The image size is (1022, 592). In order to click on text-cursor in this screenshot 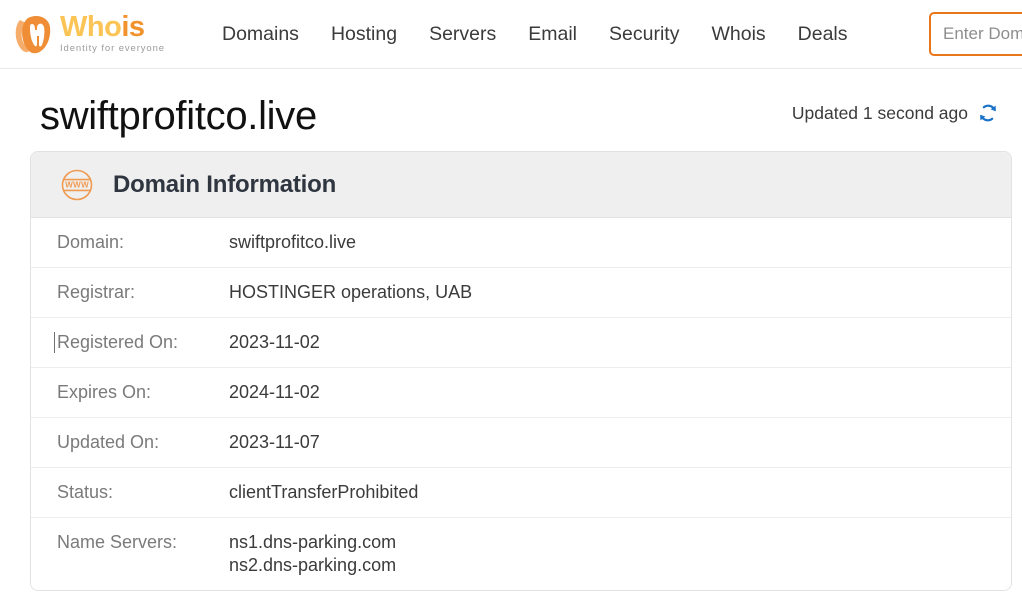, I will do `click(54, 342)`.